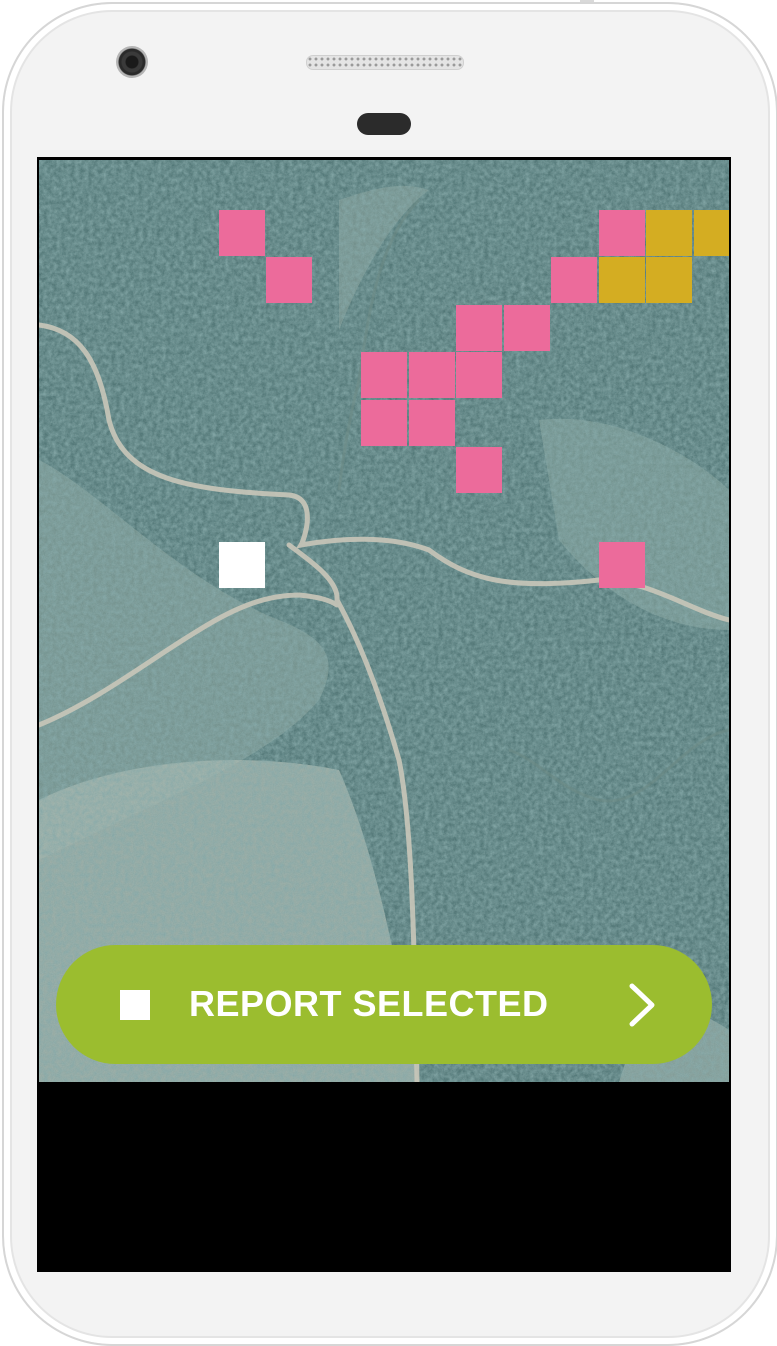 This screenshot has width=777, height=1346. I want to click on chevron-right-icon, so click(642, 1005).